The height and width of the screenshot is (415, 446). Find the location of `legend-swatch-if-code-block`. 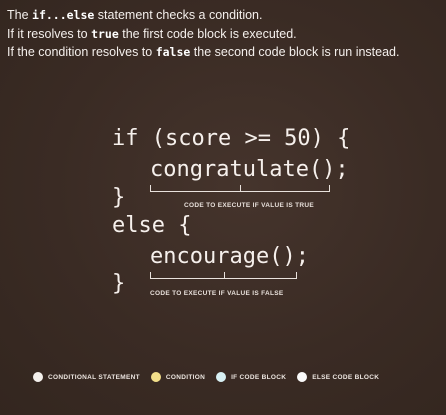

legend-swatch-if-code-block is located at coordinates (221, 377).